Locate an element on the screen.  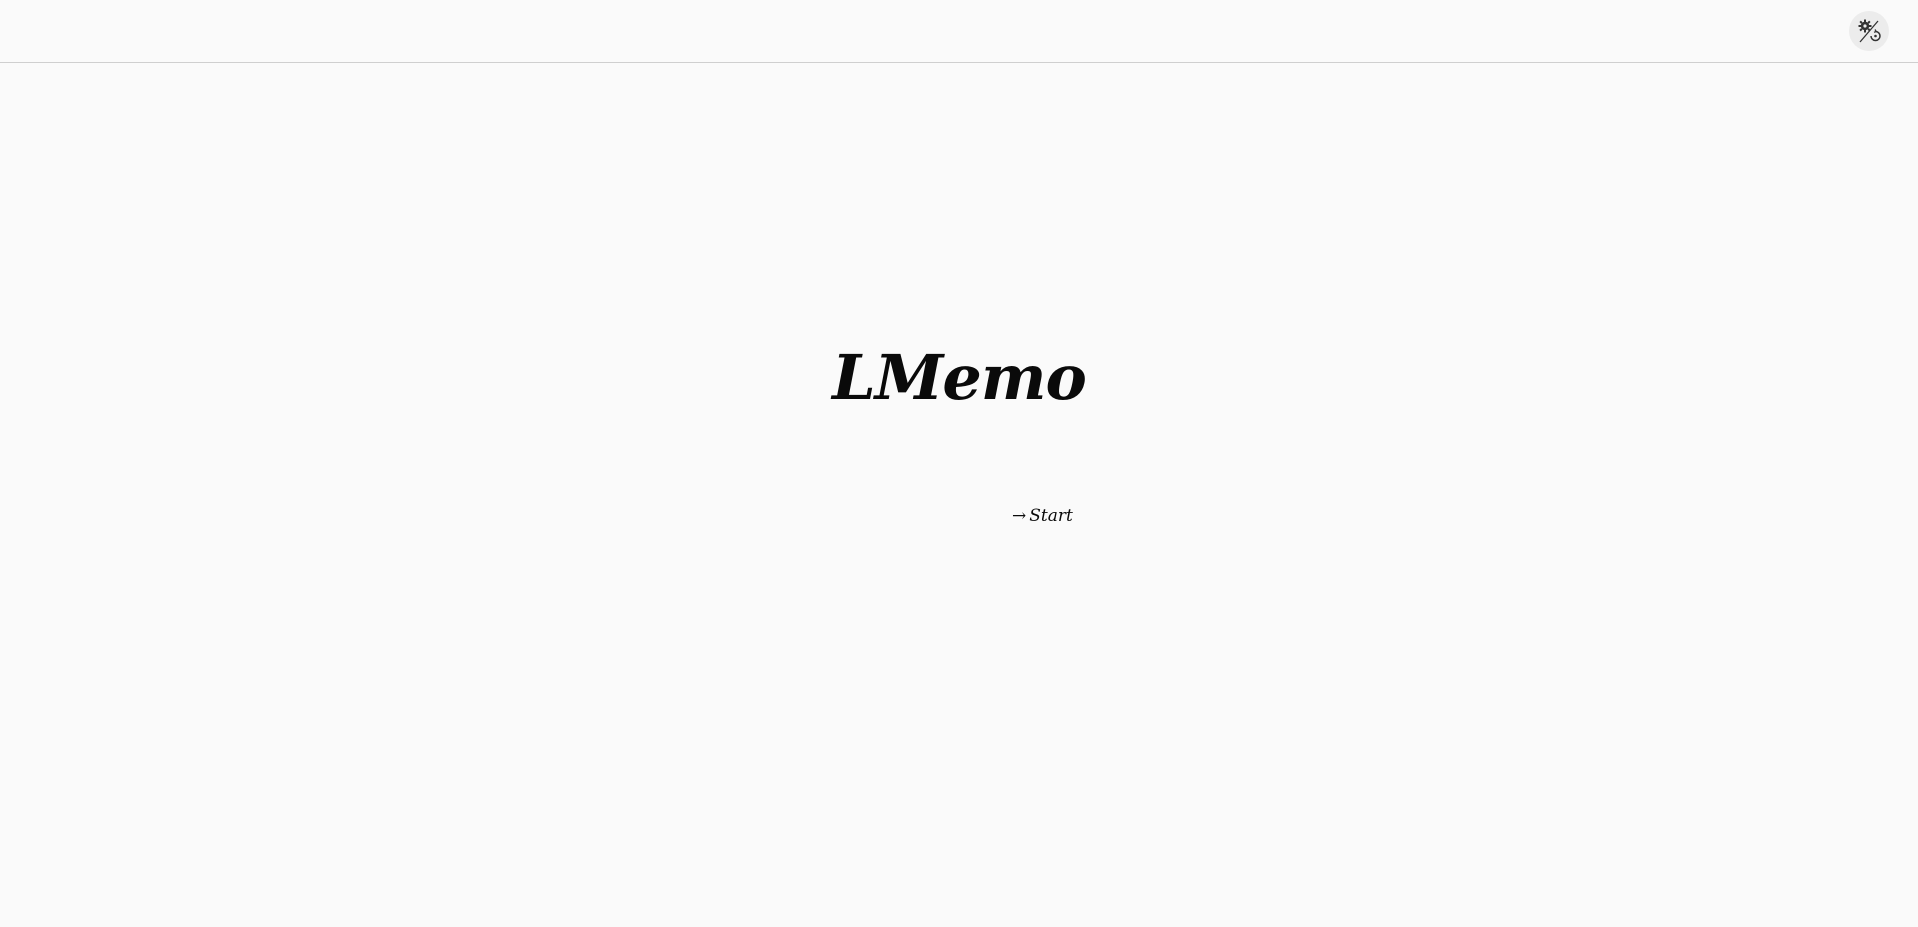
start-link: → Start is located at coordinates (1042, 516).